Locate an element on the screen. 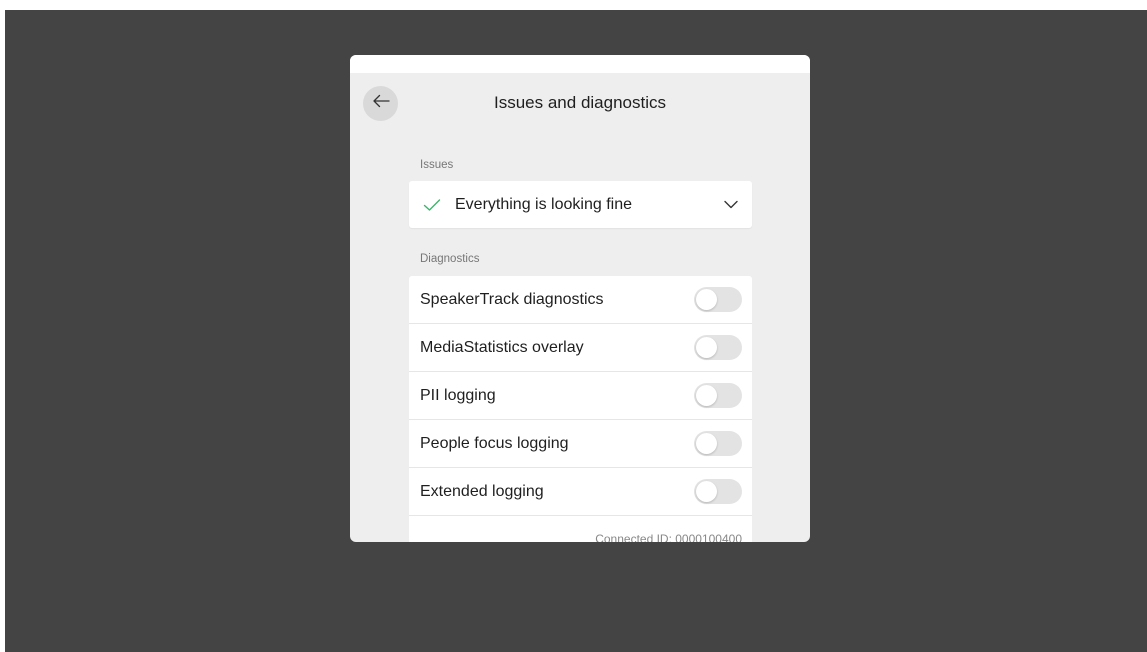 The image size is (1147, 652). page-title: Issues and diagnostics is located at coordinates (580, 102).